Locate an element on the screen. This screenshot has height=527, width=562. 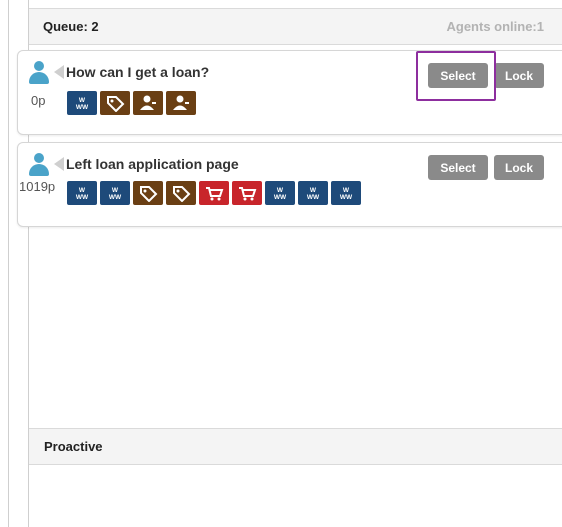
queue-header: Queue: 2 Agents online:1 is located at coordinates (295, 26).